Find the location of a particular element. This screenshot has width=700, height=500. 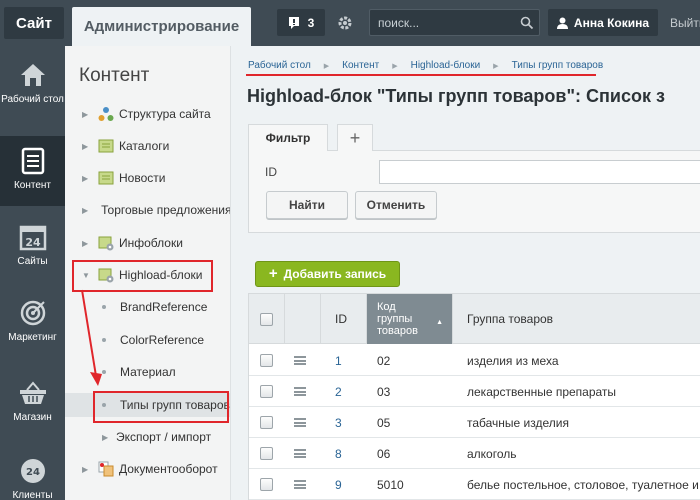

column-header-code: Код группы товаров ▲ is located at coordinates (410, 319).